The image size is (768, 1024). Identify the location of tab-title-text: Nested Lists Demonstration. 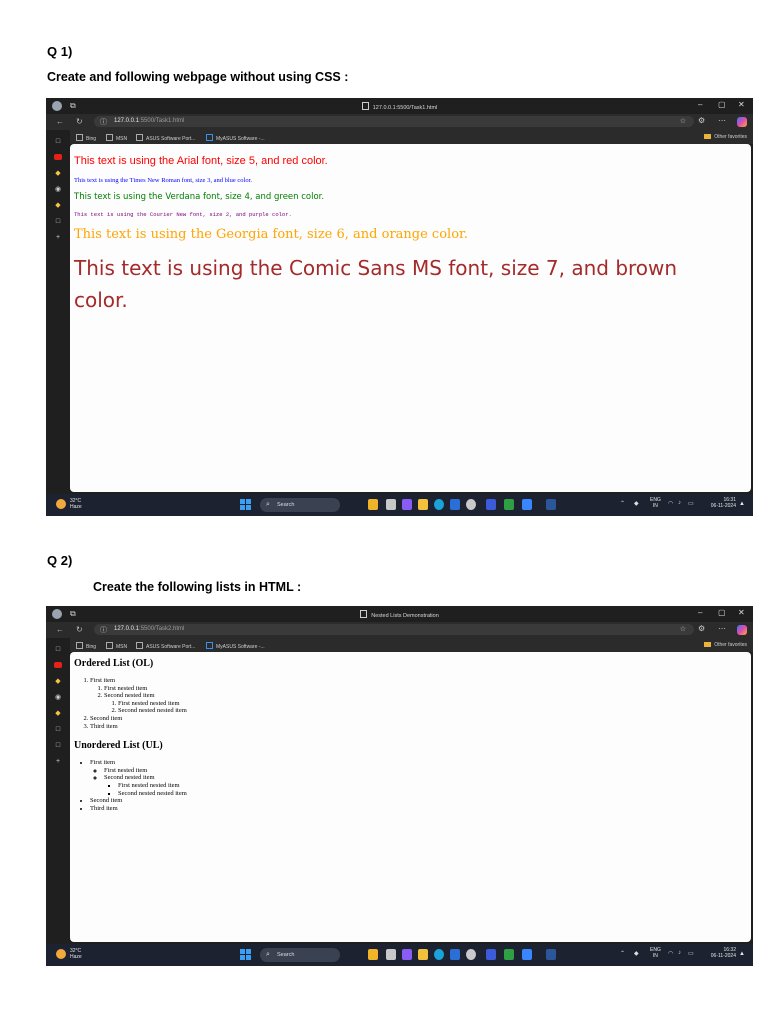
(405, 616).